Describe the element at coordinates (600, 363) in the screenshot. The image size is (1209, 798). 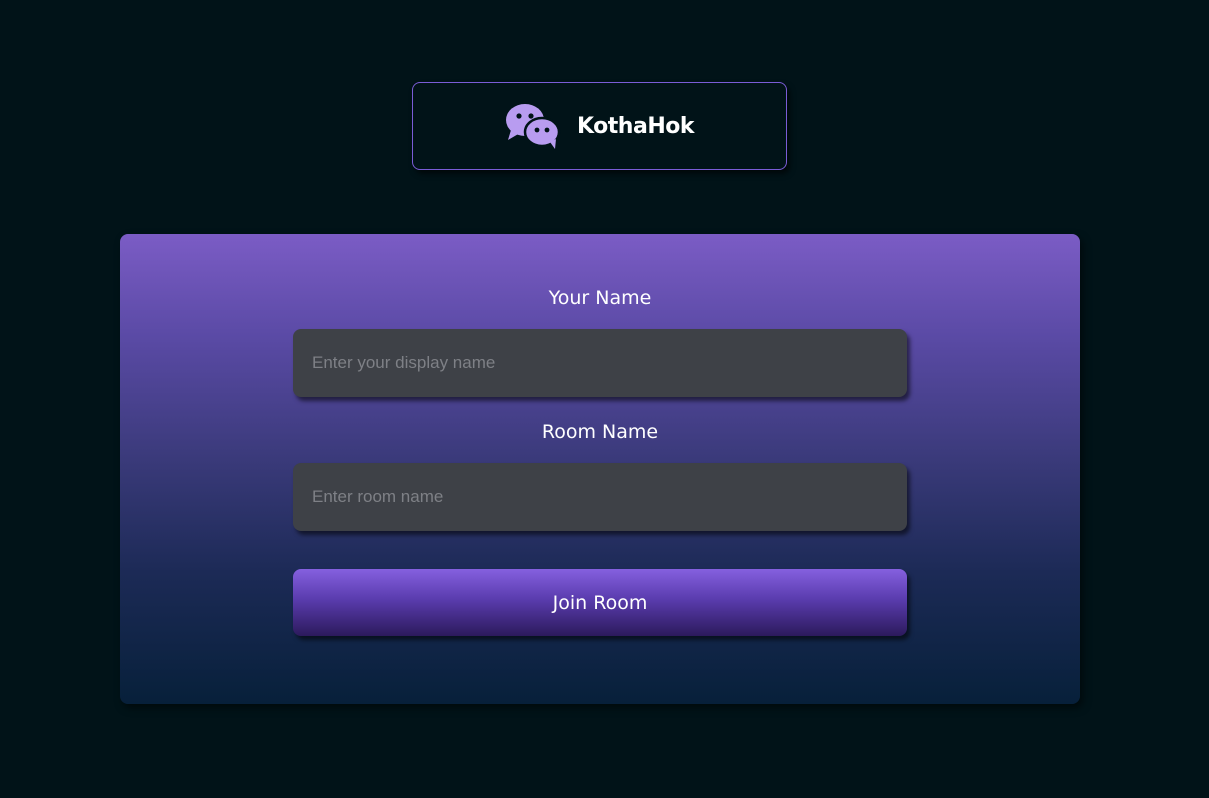
I see `display-name-input` at that location.